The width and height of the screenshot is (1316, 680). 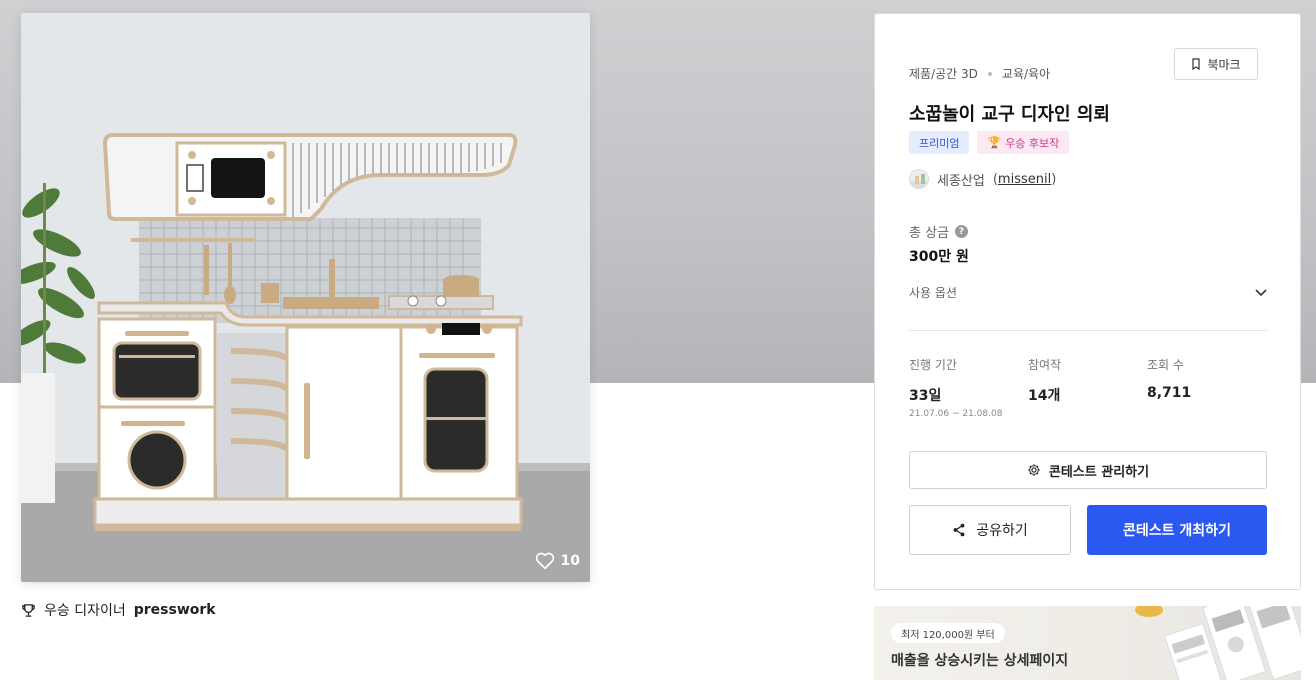 I want to click on category-sub: 교육/육아, so click(x=1026, y=73).